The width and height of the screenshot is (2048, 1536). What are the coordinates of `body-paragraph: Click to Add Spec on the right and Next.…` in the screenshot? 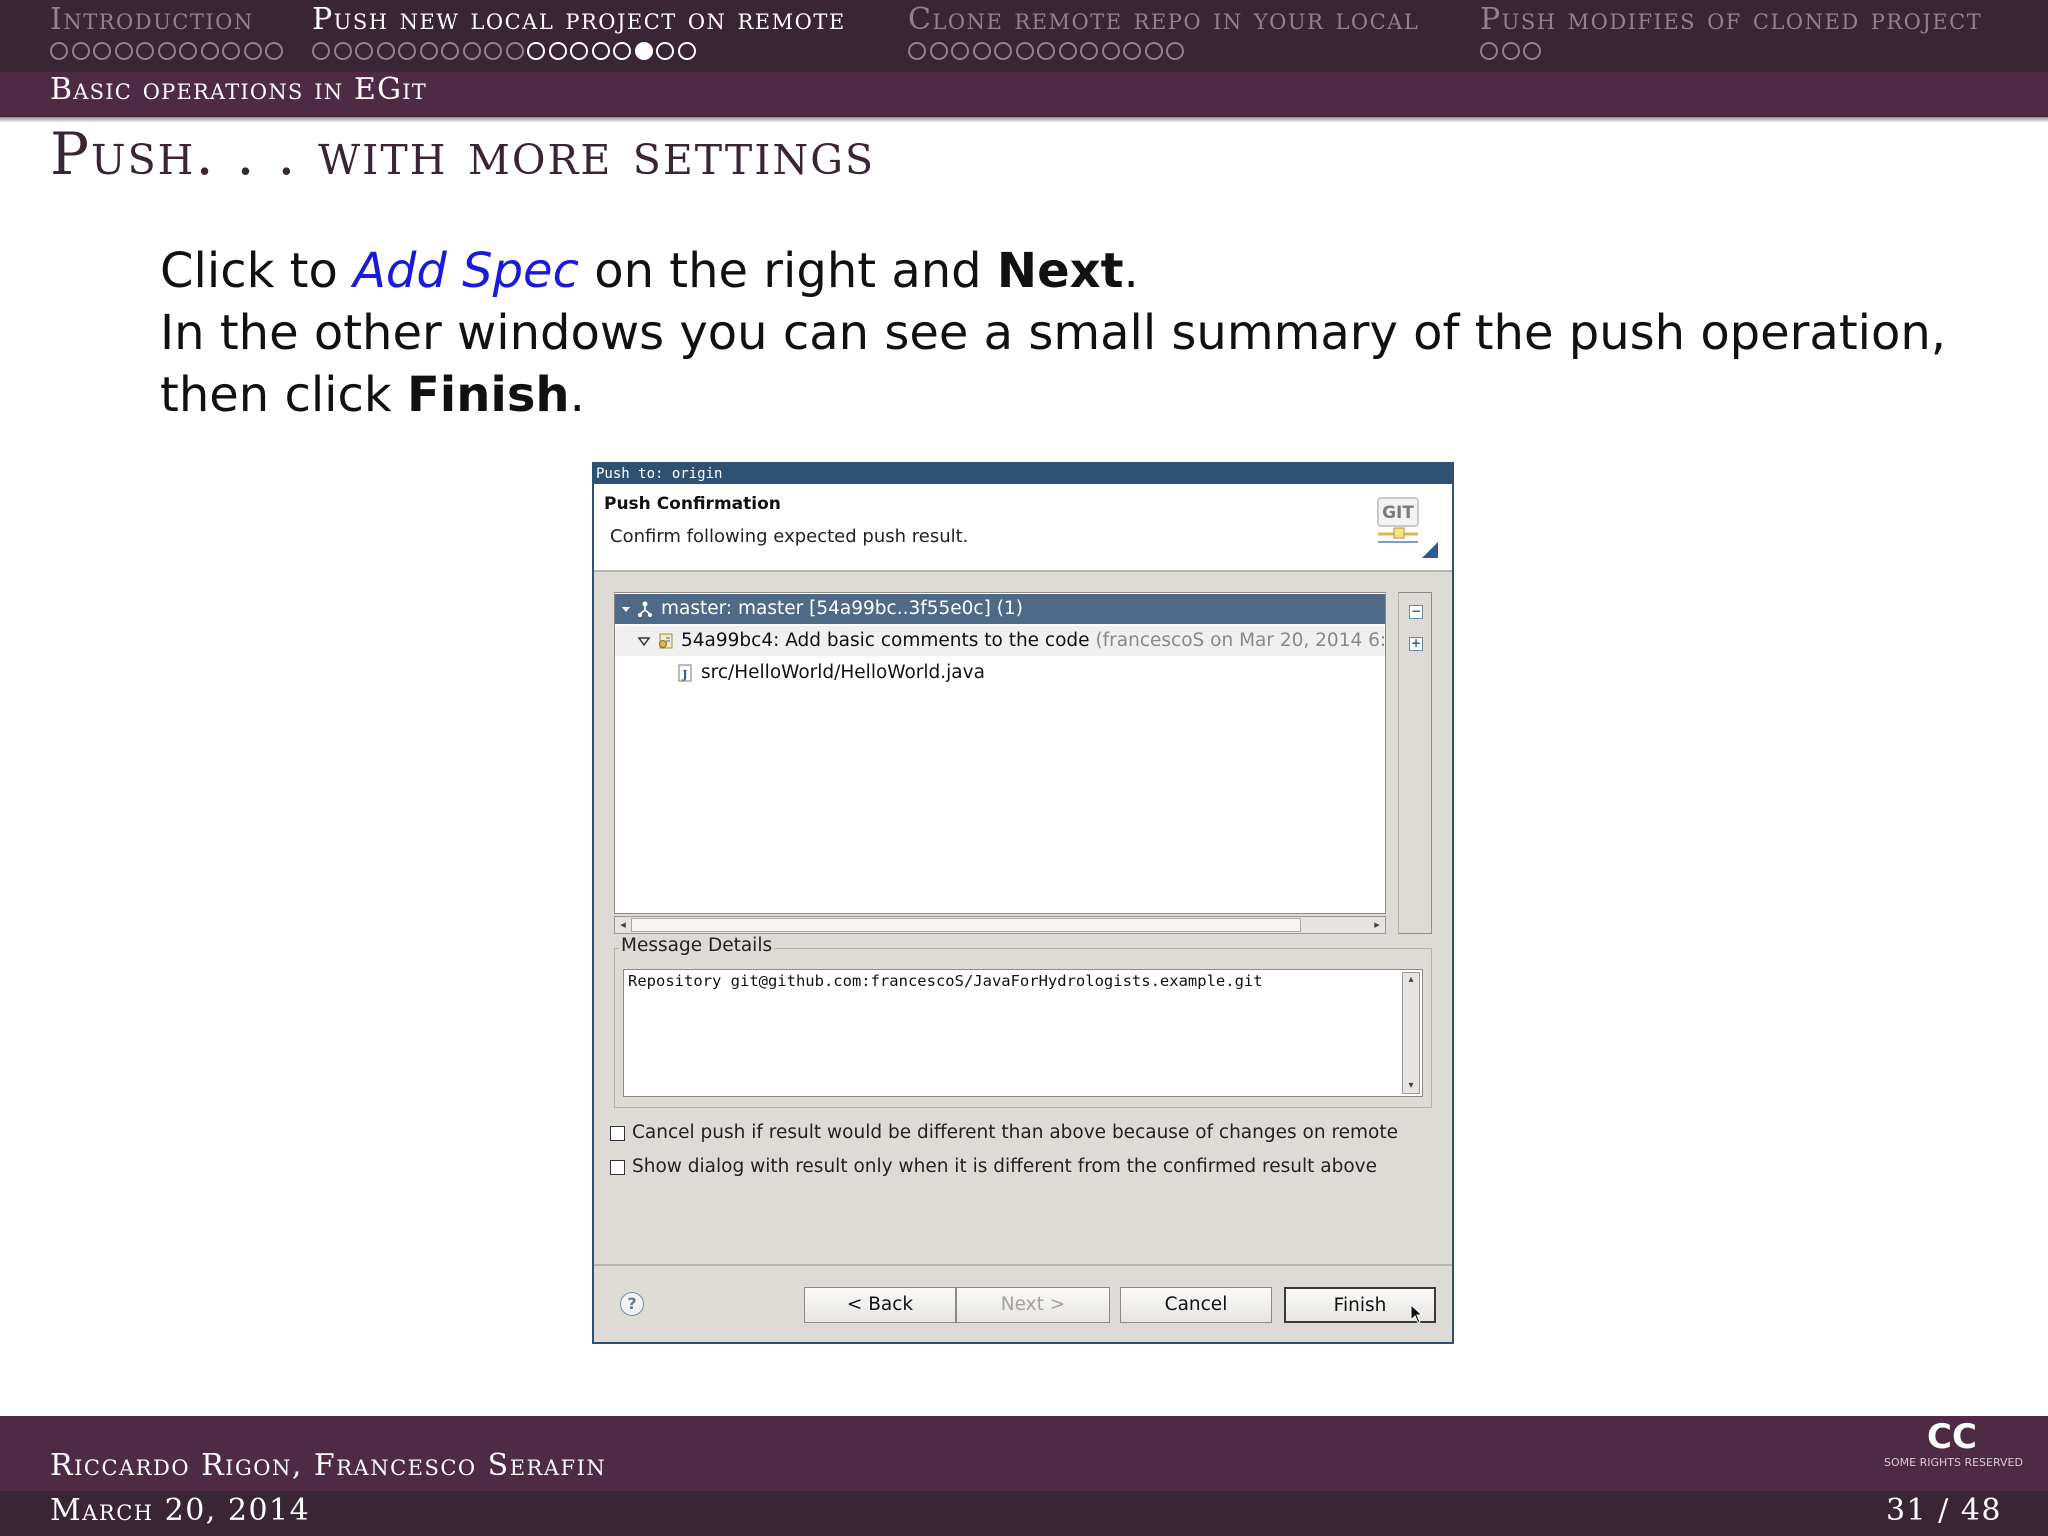 It's located at (1060, 333).